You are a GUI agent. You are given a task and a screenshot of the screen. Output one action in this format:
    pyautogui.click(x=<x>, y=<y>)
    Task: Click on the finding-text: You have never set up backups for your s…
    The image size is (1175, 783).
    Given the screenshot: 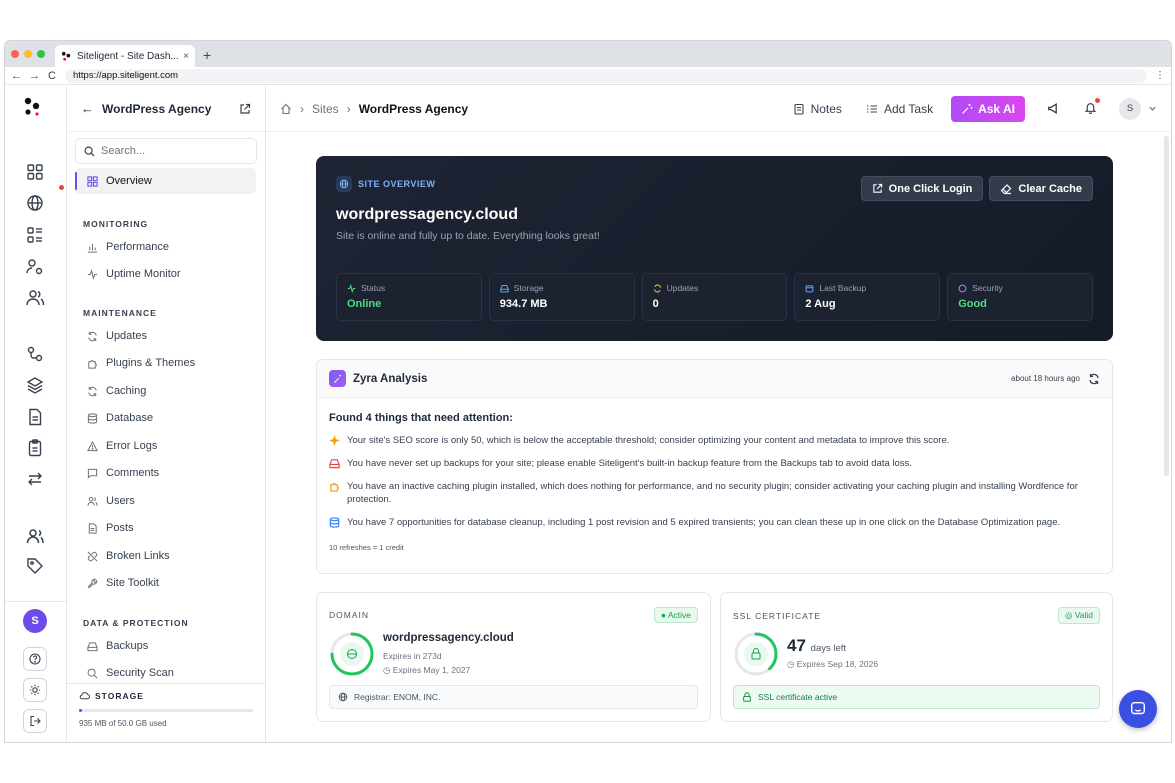 What is the action you would take?
    pyautogui.click(x=629, y=463)
    